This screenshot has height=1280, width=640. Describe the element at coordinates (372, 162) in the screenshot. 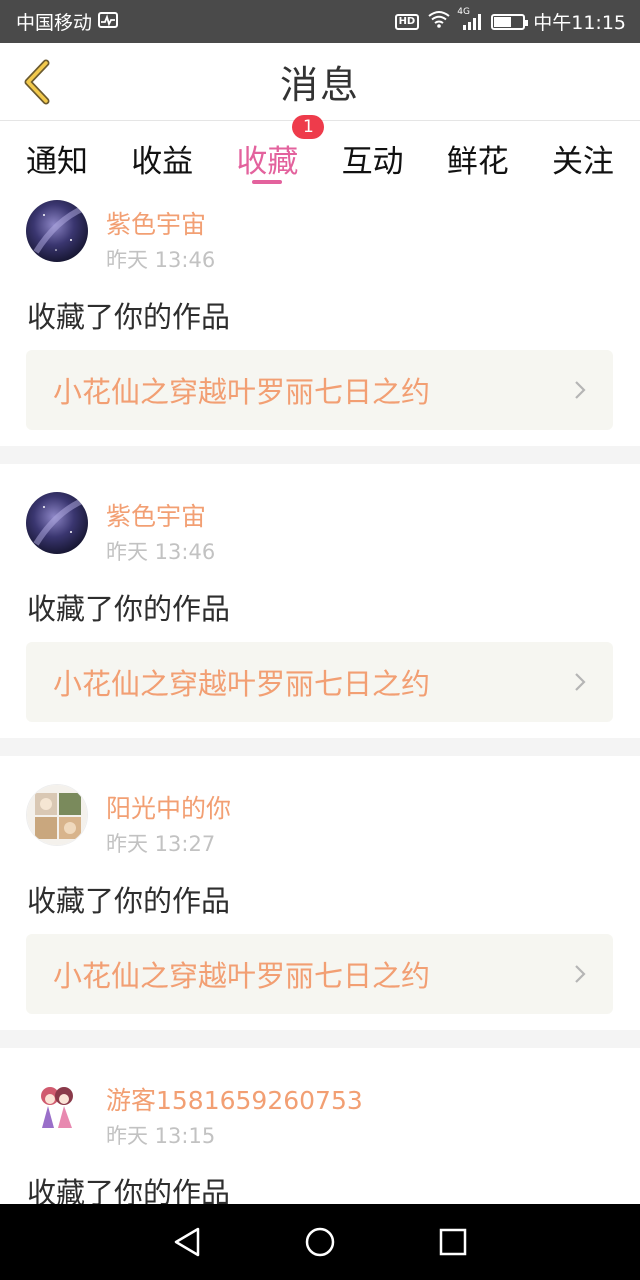

I see `tab-label: 互动` at that location.